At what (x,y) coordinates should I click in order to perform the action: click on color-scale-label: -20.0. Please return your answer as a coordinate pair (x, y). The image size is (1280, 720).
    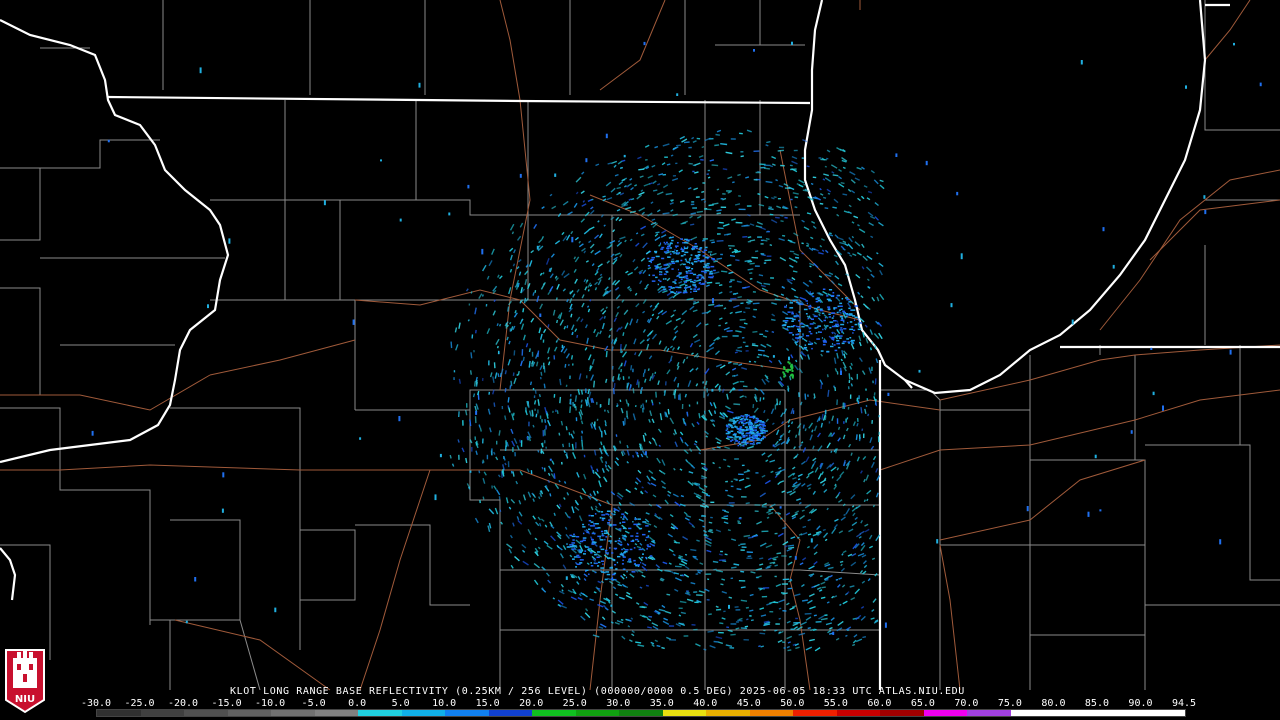
    Looking at the image, I should click on (183, 703).